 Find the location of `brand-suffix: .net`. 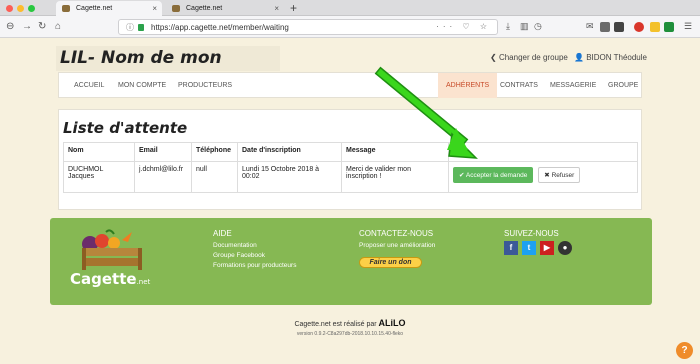

brand-suffix: .net is located at coordinates (143, 282).